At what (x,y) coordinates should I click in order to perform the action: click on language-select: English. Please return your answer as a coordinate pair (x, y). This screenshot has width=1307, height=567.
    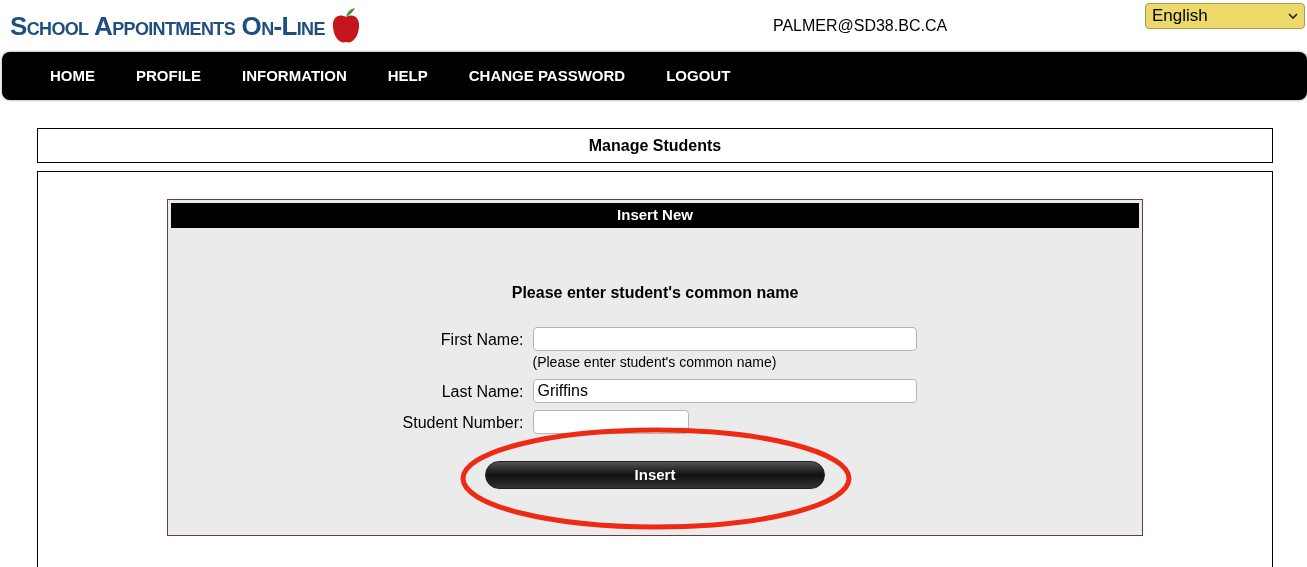
    Looking at the image, I should click on (1225, 16).